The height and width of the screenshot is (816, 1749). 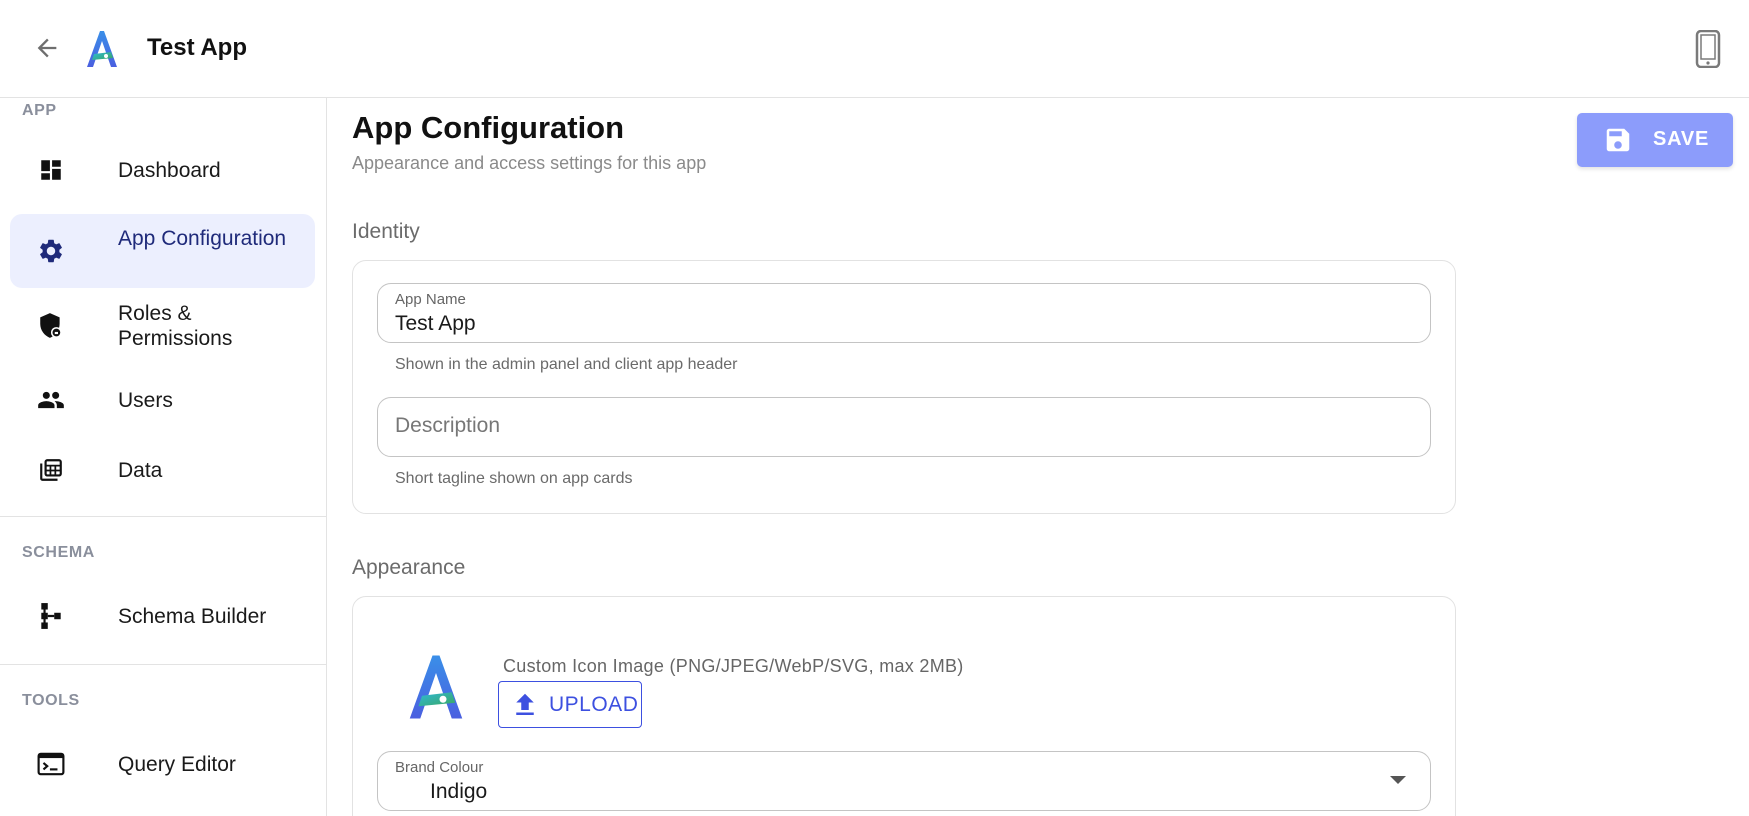 What do you see at coordinates (197, 47) in the screenshot?
I see `app-title: Test App` at bounding box center [197, 47].